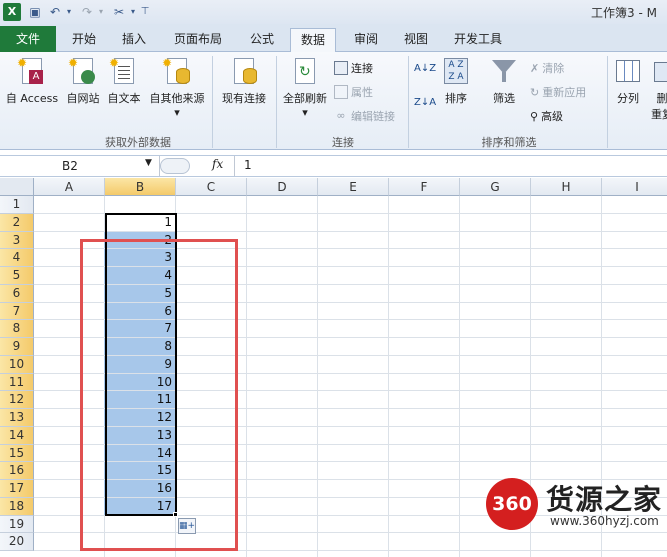 The image size is (667, 557). What do you see at coordinates (313, 40) in the screenshot?
I see `tab-data: 数据` at bounding box center [313, 40].